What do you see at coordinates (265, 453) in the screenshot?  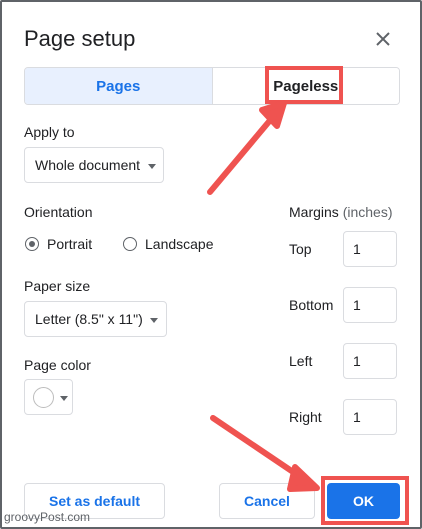 I see `arrow-down-icon` at bounding box center [265, 453].